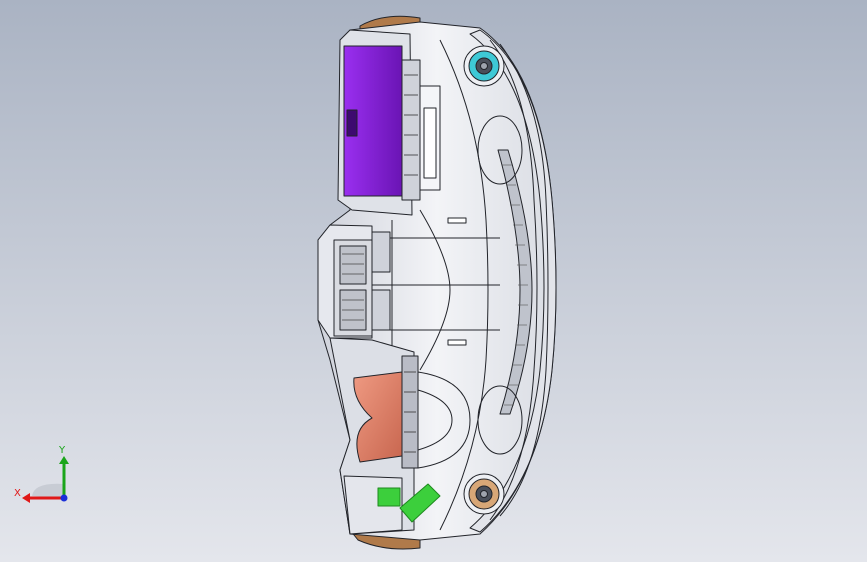  I want to click on triad-z-plane, so click(48, 490).